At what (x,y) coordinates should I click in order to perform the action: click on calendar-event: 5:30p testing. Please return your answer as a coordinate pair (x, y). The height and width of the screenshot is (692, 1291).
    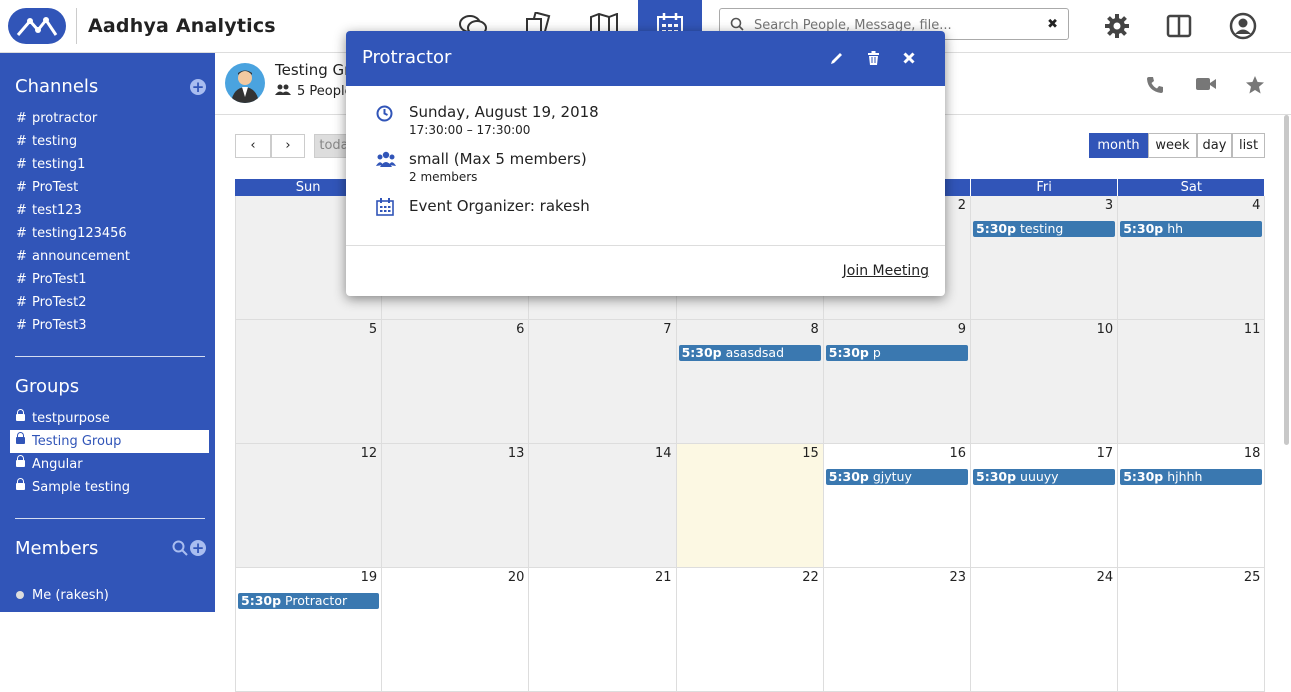
    Looking at the image, I should click on (1044, 229).